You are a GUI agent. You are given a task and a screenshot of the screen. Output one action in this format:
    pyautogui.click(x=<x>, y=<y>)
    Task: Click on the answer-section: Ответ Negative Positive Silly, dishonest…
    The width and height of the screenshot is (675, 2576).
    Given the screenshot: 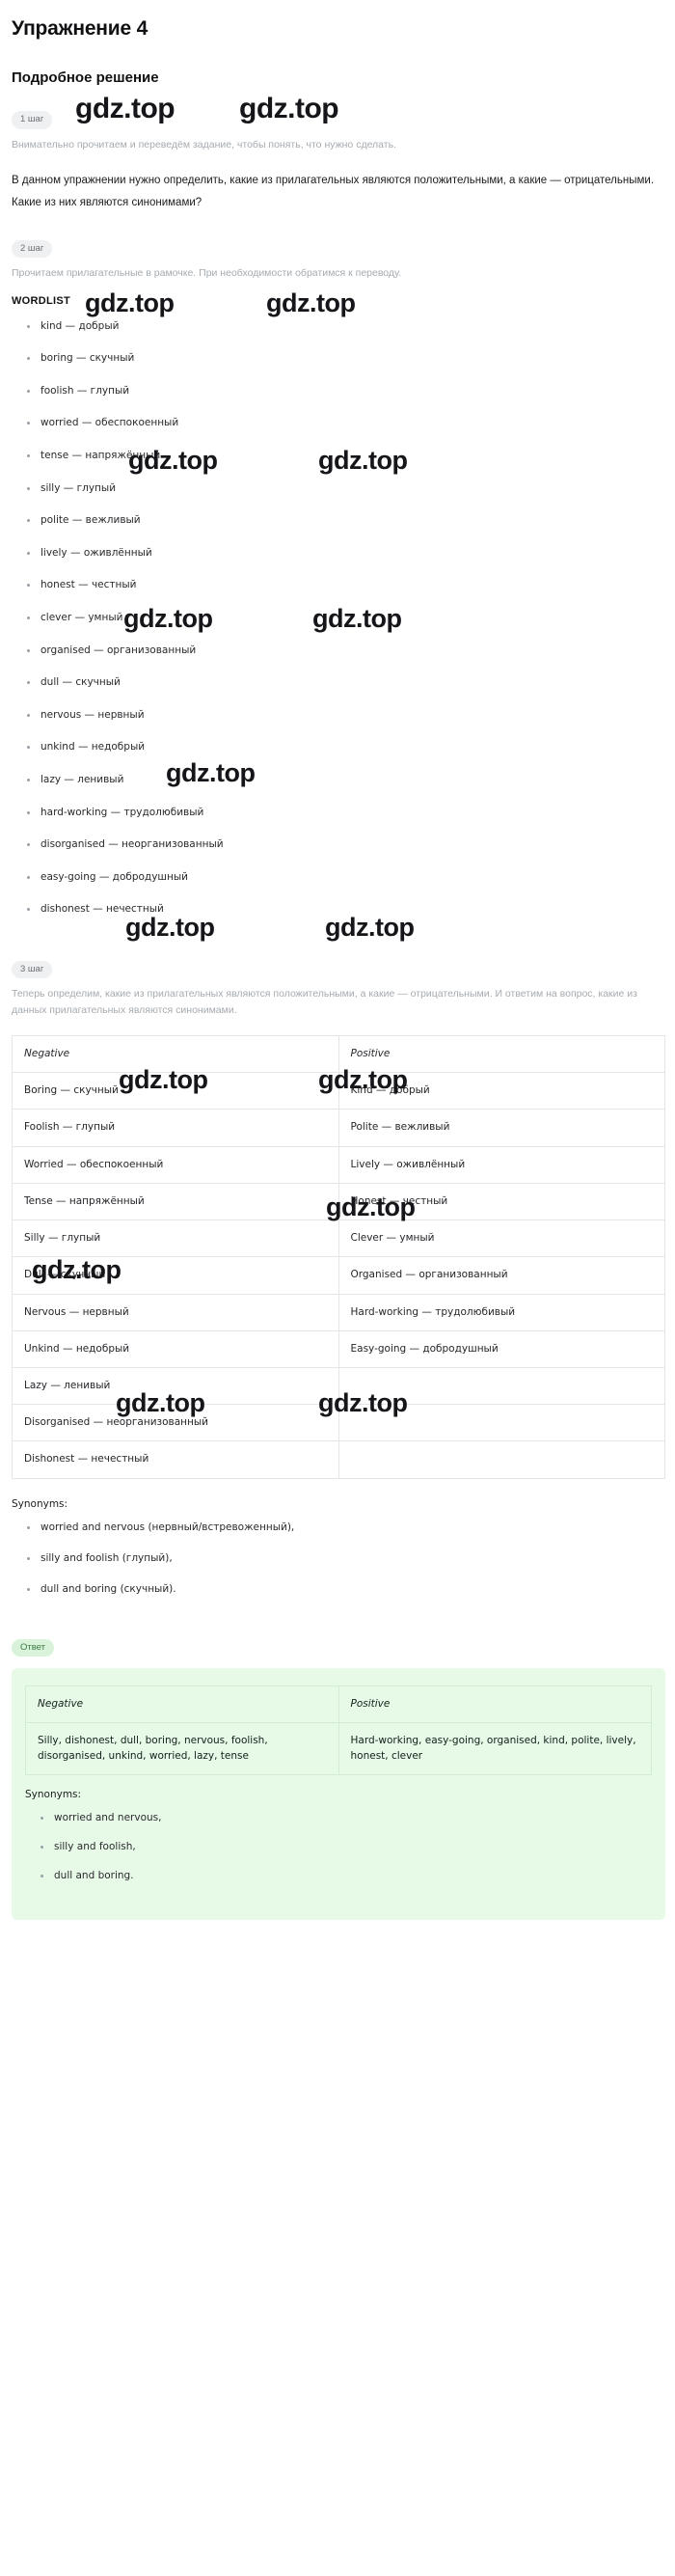 What is the action you would take?
    pyautogui.click(x=338, y=1767)
    